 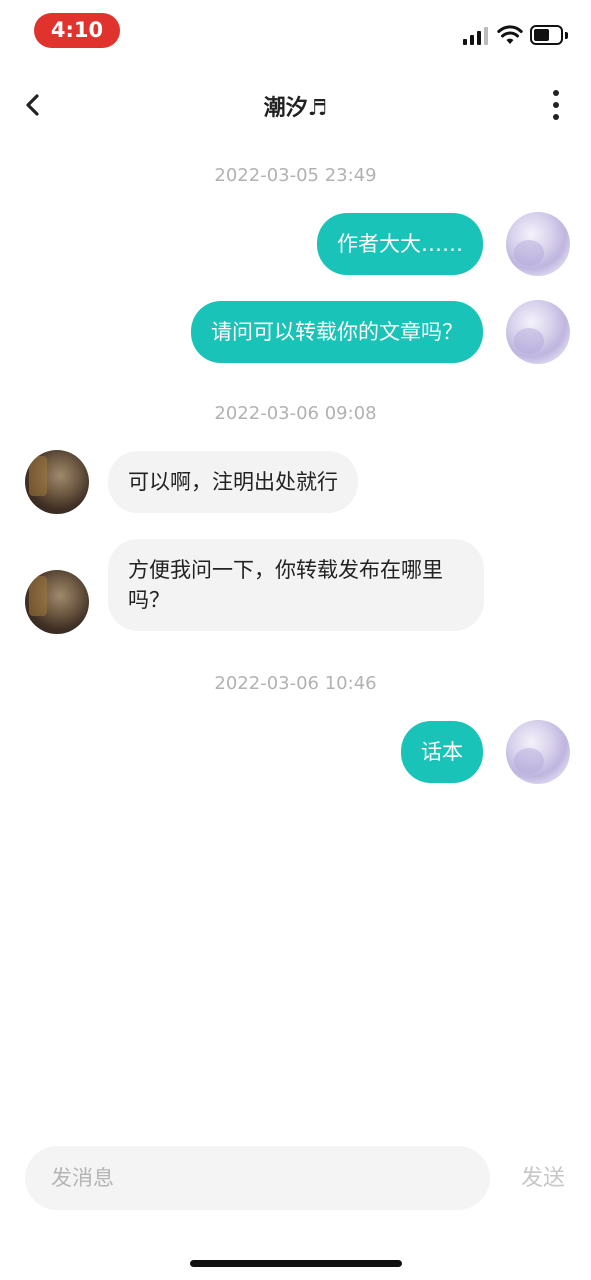 I want to click on composer-bar: 发送, so click(x=295, y=1179).